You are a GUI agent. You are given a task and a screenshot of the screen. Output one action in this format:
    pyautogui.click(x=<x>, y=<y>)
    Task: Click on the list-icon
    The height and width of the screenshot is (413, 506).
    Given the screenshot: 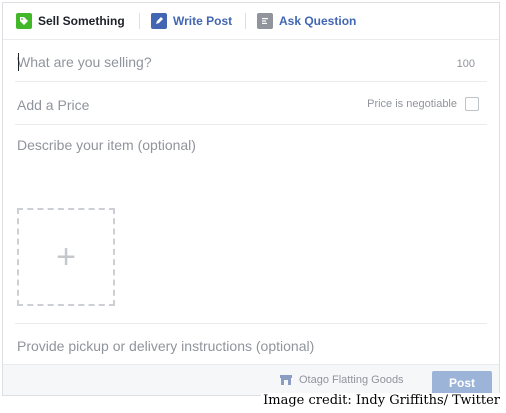 What is the action you would take?
    pyautogui.click(x=265, y=21)
    